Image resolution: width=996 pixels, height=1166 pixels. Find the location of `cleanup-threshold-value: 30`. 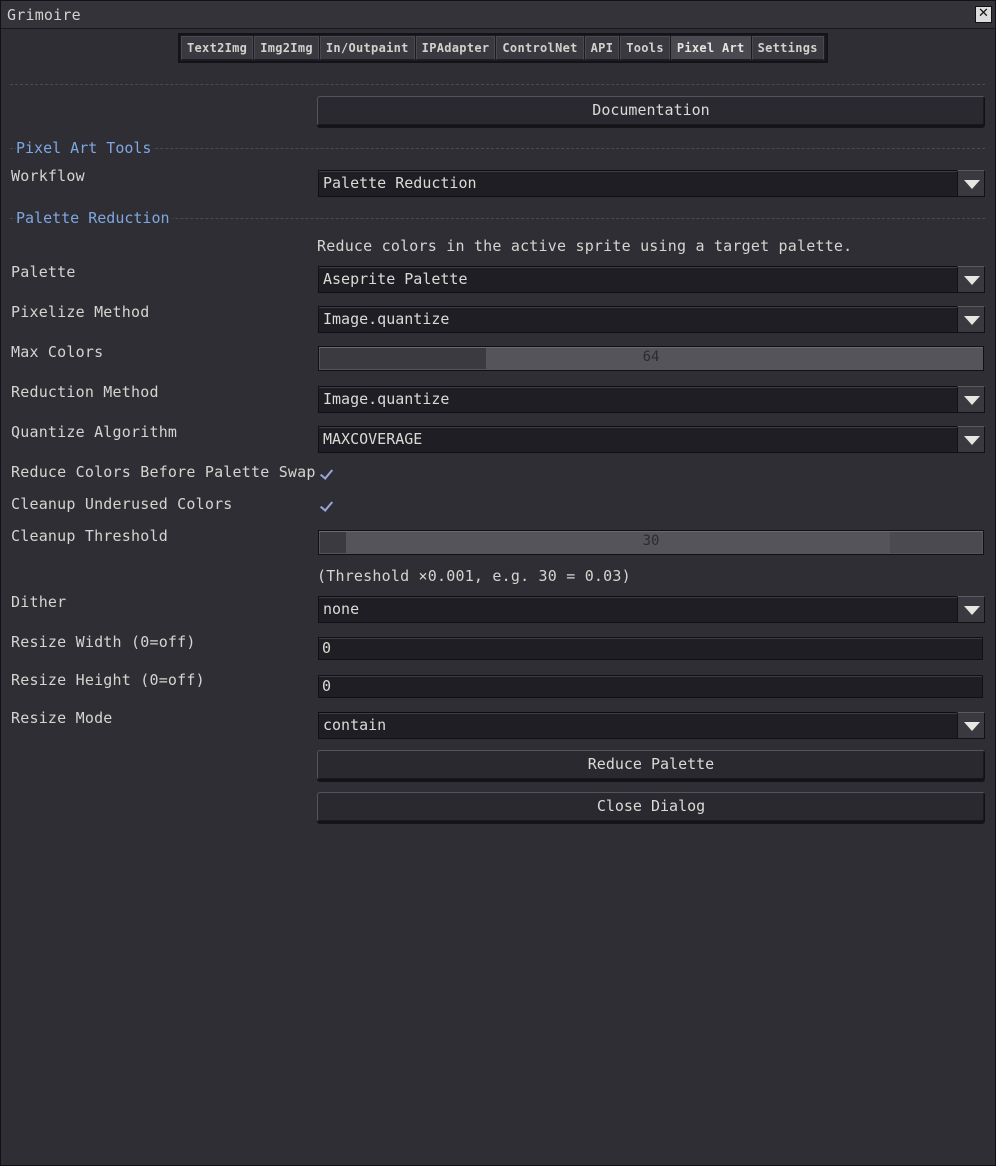

cleanup-threshold-value: 30 is located at coordinates (651, 541).